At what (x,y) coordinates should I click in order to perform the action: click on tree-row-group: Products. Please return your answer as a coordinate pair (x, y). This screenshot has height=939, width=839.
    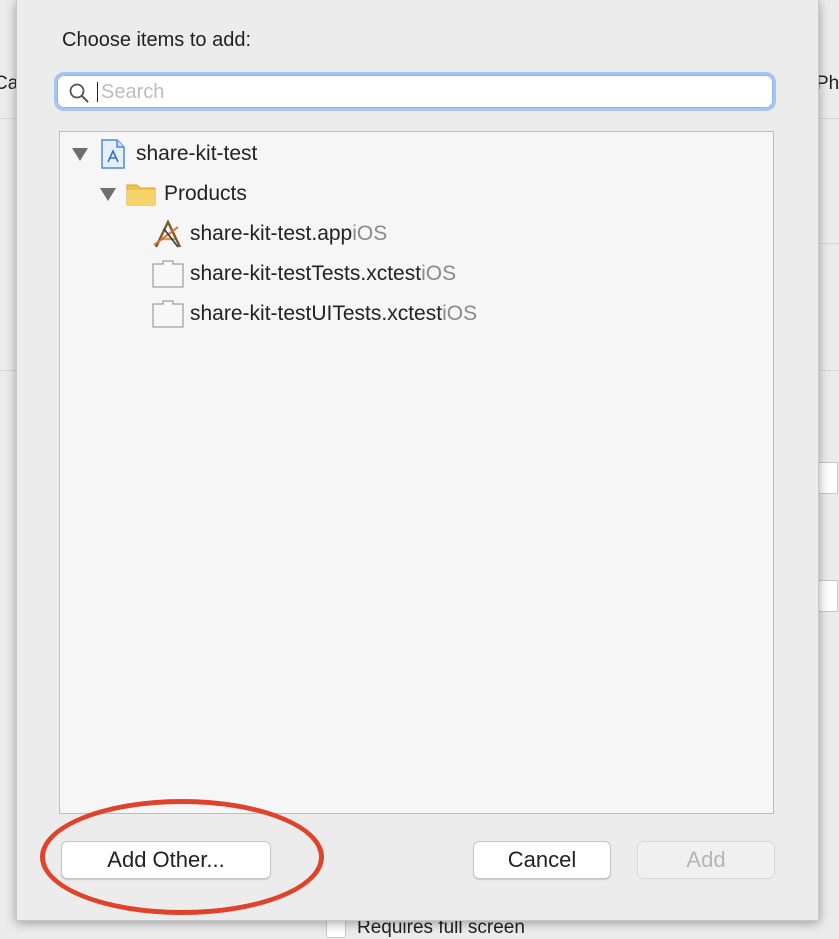
    Looking at the image, I should click on (153, 194).